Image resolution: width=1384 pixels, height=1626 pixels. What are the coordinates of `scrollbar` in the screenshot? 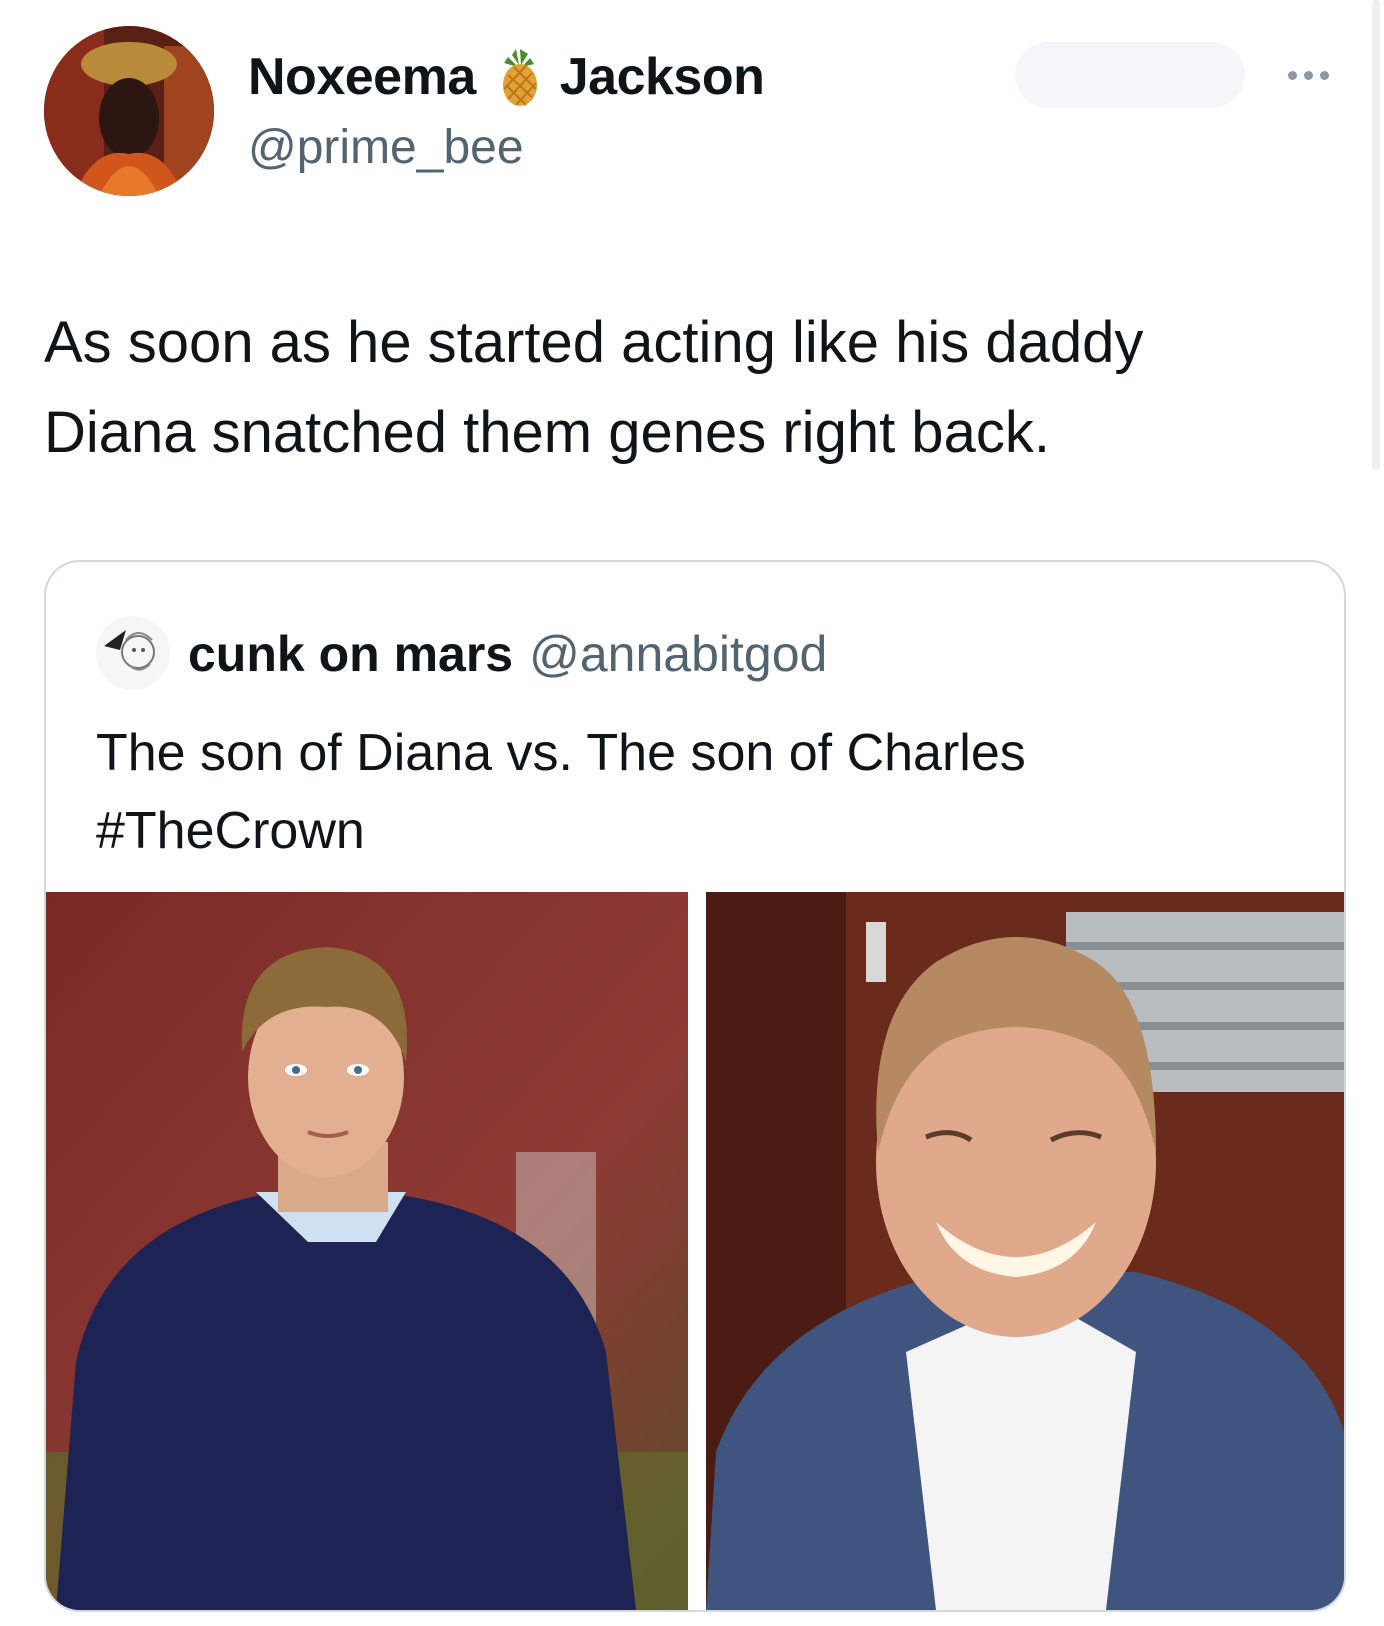 It's located at (1376, 235).